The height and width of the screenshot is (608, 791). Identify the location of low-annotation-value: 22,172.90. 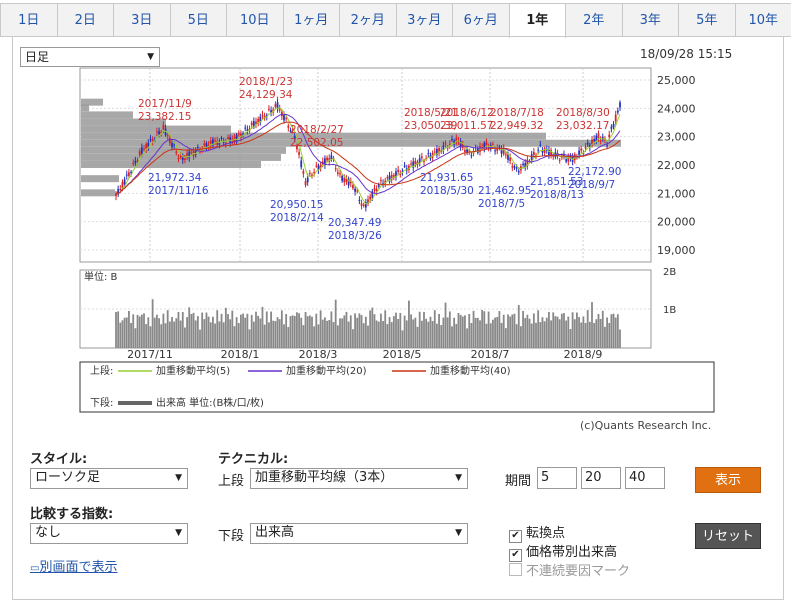
(594, 172).